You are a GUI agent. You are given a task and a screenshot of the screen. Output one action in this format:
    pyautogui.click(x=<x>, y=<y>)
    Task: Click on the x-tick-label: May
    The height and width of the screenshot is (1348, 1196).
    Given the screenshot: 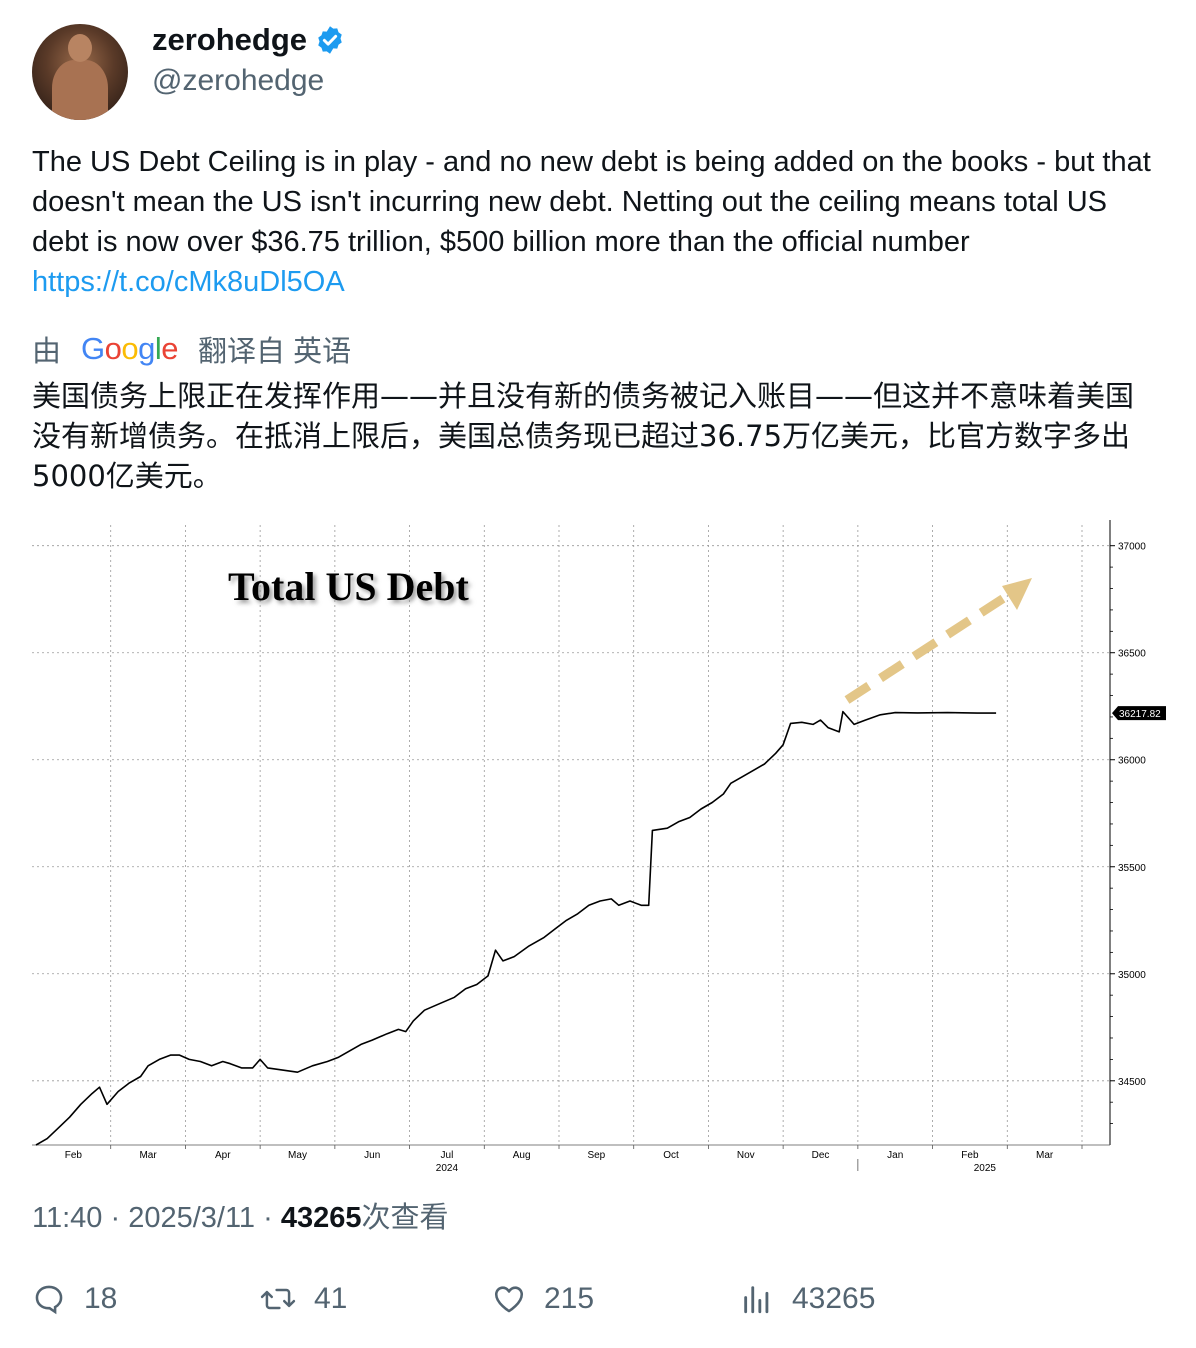 What is the action you would take?
    pyautogui.click(x=297, y=1155)
    